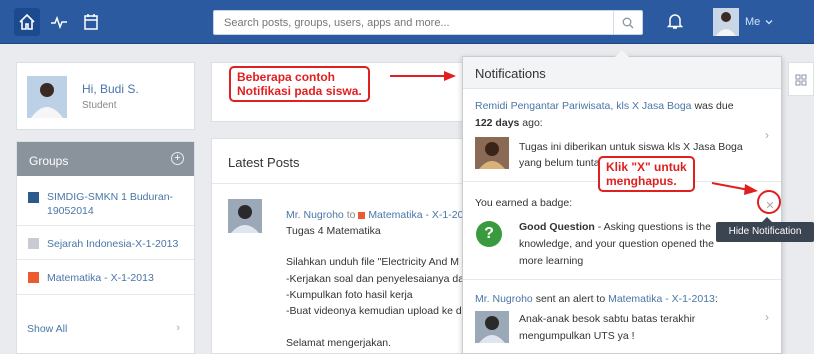 The height and width of the screenshot is (354, 814). I want to click on groups-header: Groups +, so click(105, 159).